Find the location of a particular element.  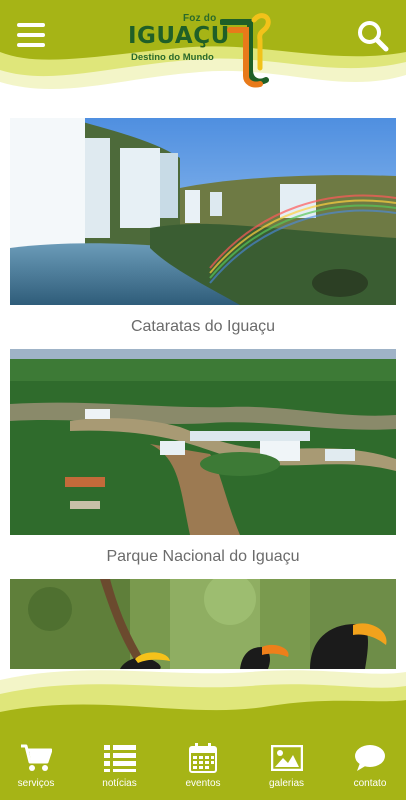

logo-main-text: IGUAÇU is located at coordinates (179, 36).